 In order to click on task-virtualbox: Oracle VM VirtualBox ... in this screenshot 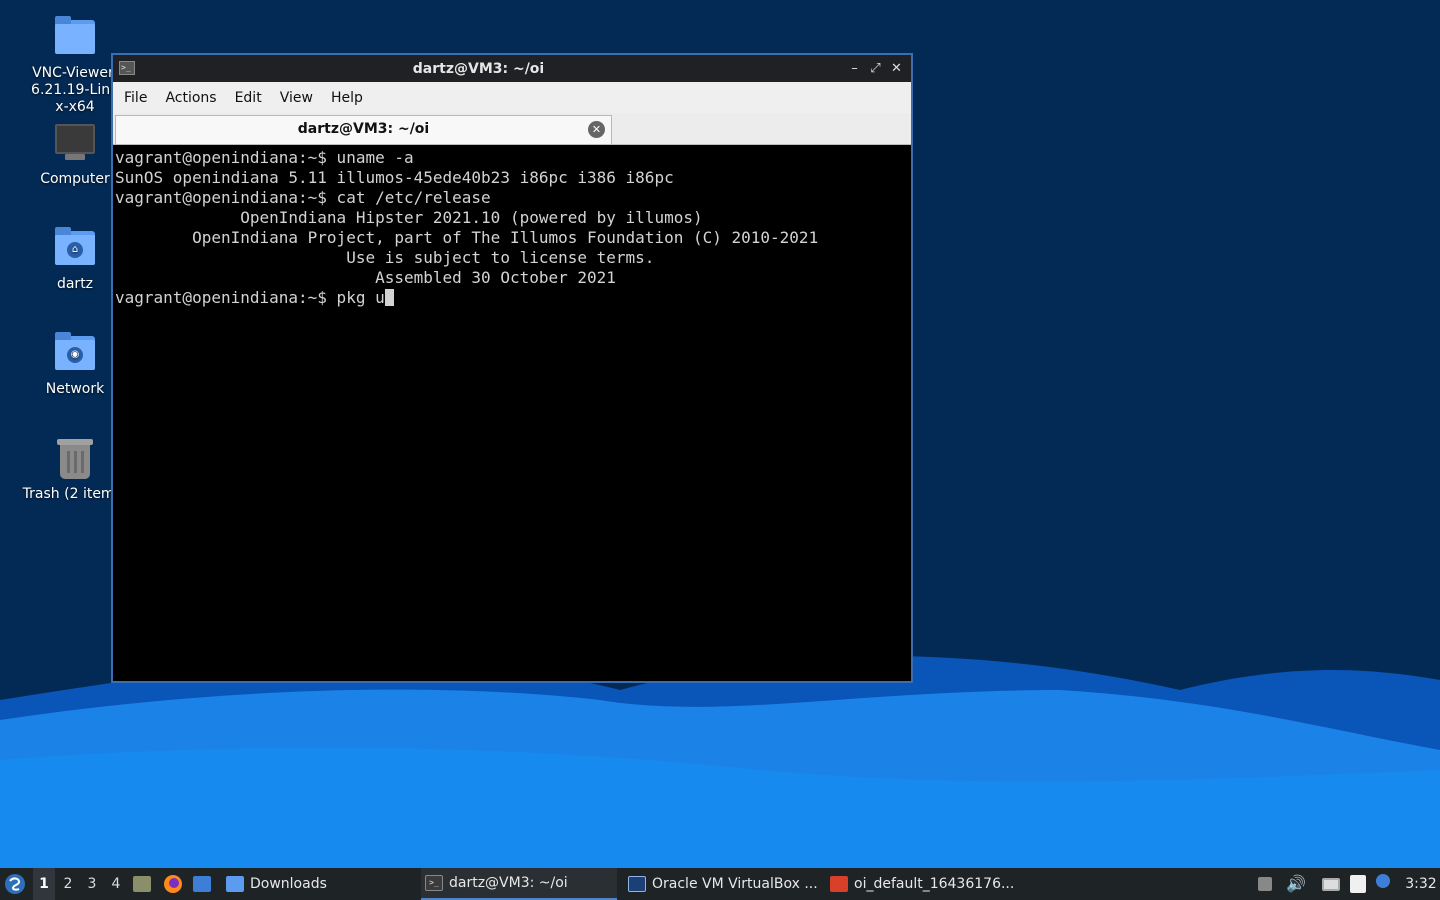, I will do `click(722, 884)`.